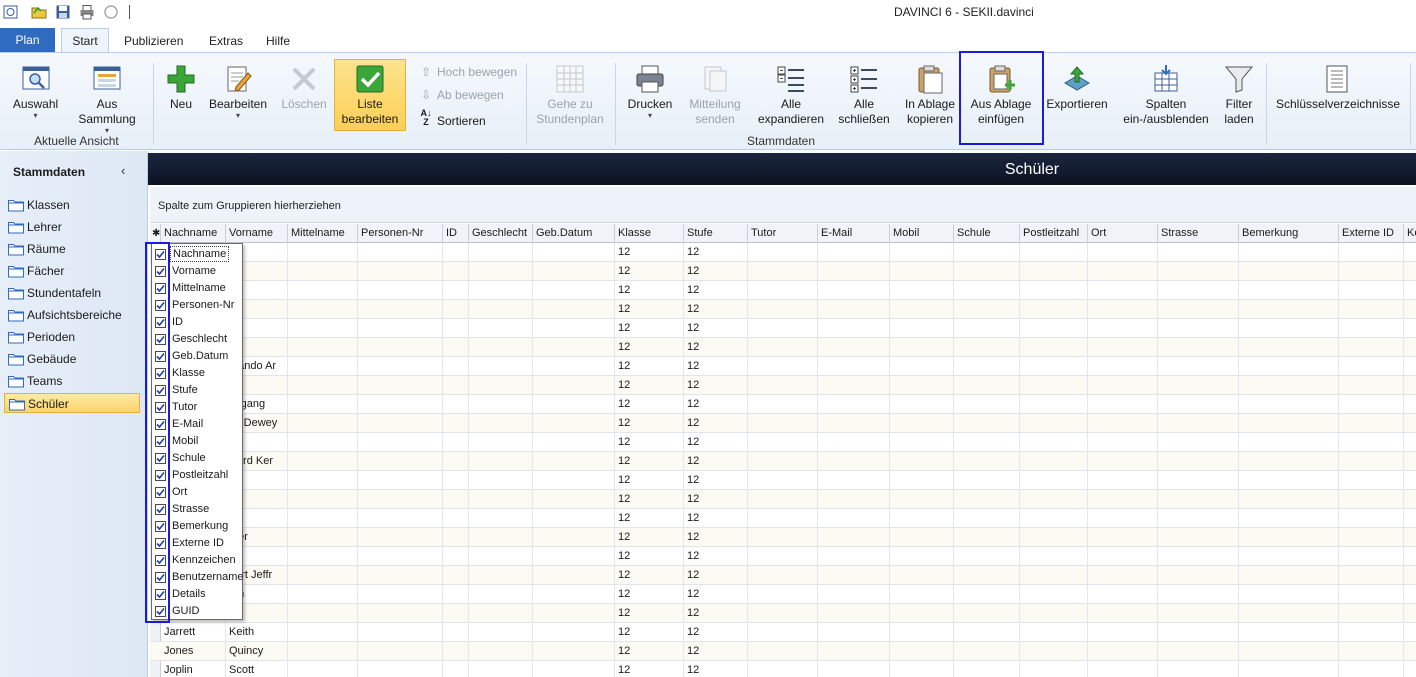 This screenshot has width=1416, height=677. Describe the element at coordinates (72, 337) in the screenshot. I see `sidebar-item-perioden: Perioden` at that location.